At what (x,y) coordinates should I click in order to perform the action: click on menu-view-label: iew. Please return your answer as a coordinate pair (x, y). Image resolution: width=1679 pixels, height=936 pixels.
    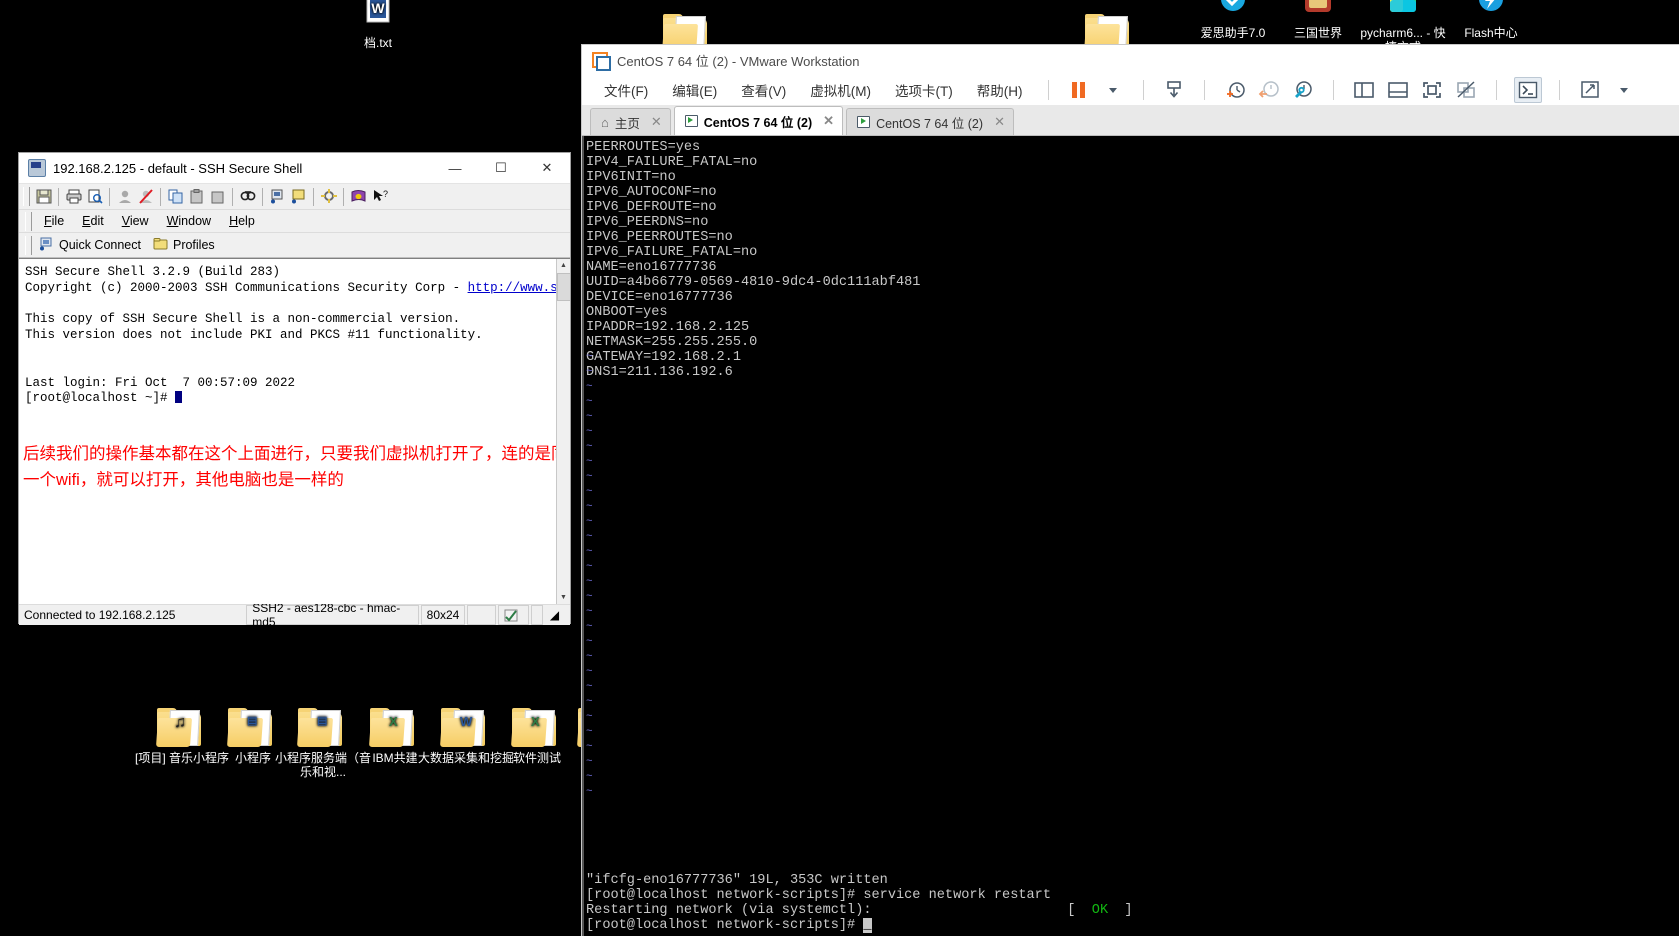
    Looking at the image, I should click on (139, 221).